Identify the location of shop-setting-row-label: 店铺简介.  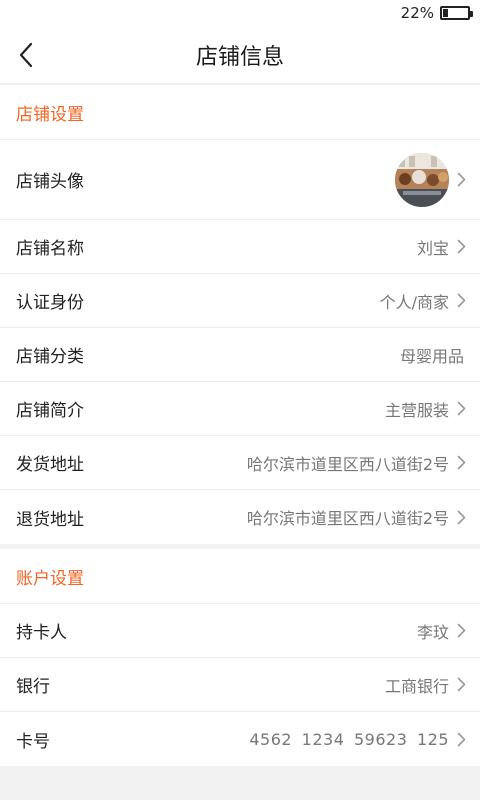
(50, 411).